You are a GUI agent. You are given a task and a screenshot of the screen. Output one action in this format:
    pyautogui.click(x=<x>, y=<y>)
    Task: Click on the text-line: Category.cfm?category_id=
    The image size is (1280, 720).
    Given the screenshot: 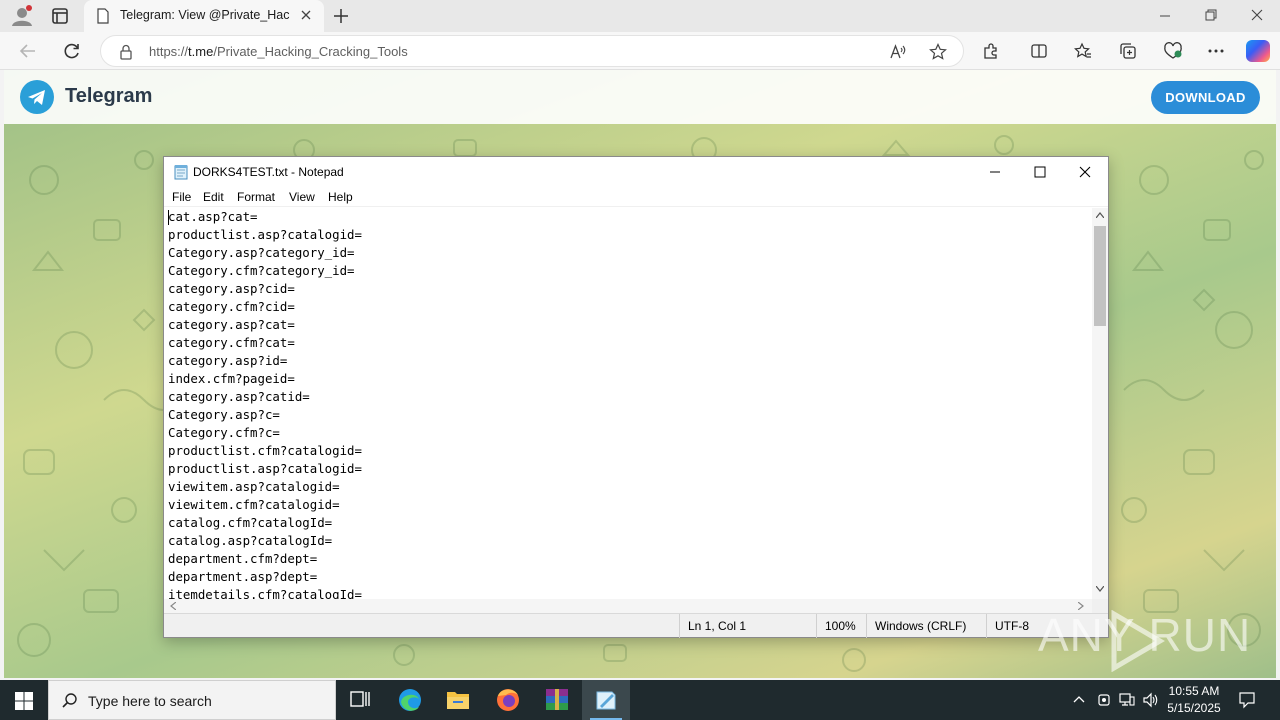 What is the action you would take?
    pyautogui.click(x=261, y=270)
    